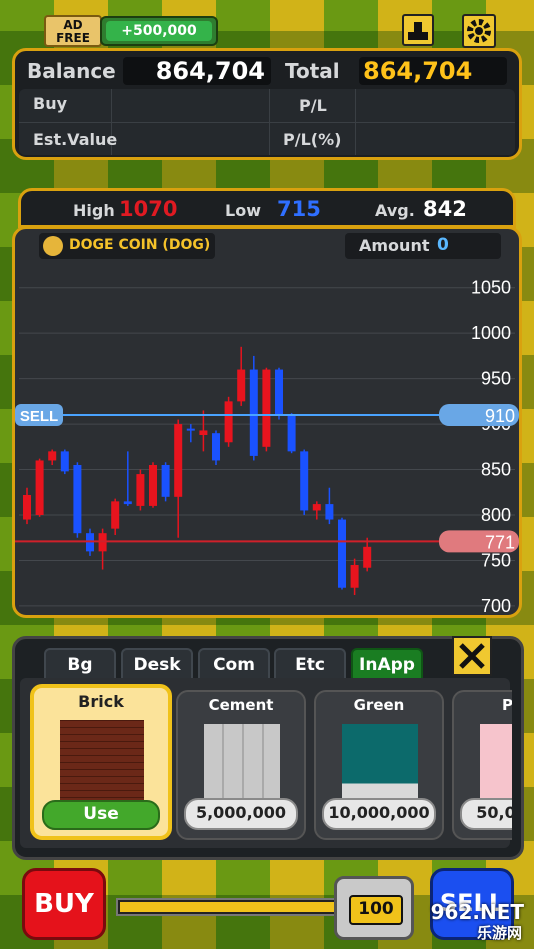  I want to click on watermark-sub: 乐游网, so click(499, 933).